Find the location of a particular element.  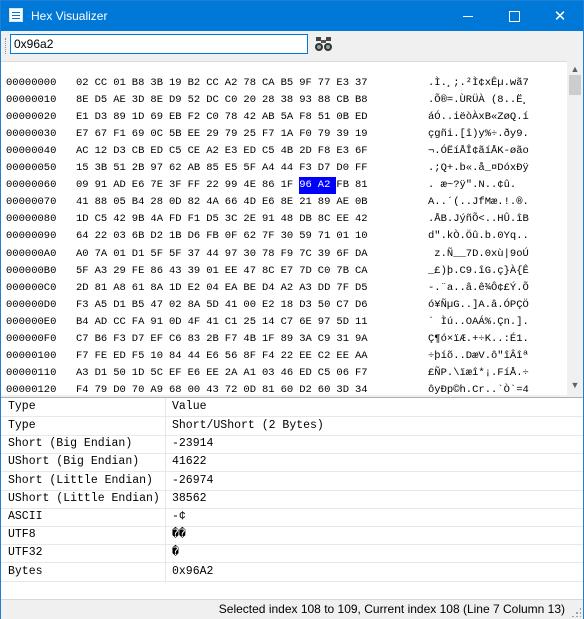

hex-byte: 41 is located at coordinates (85, 202).